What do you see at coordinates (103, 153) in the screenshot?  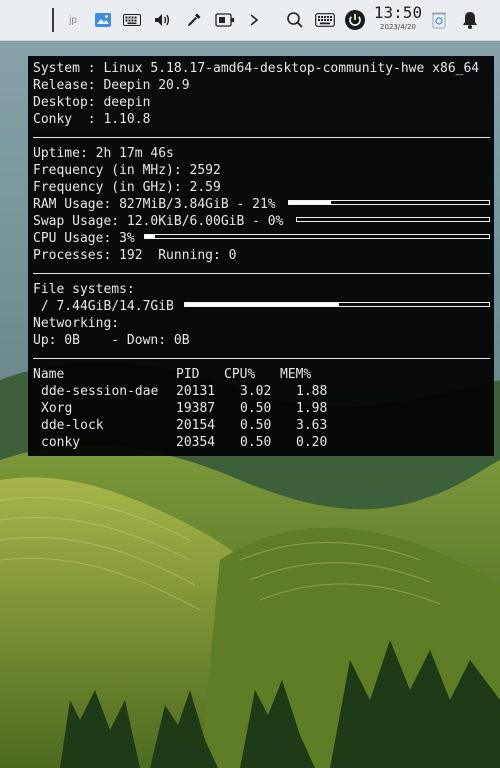 I see `uptime: Uptime: 2h 17m 46s` at bounding box center [103, 153].